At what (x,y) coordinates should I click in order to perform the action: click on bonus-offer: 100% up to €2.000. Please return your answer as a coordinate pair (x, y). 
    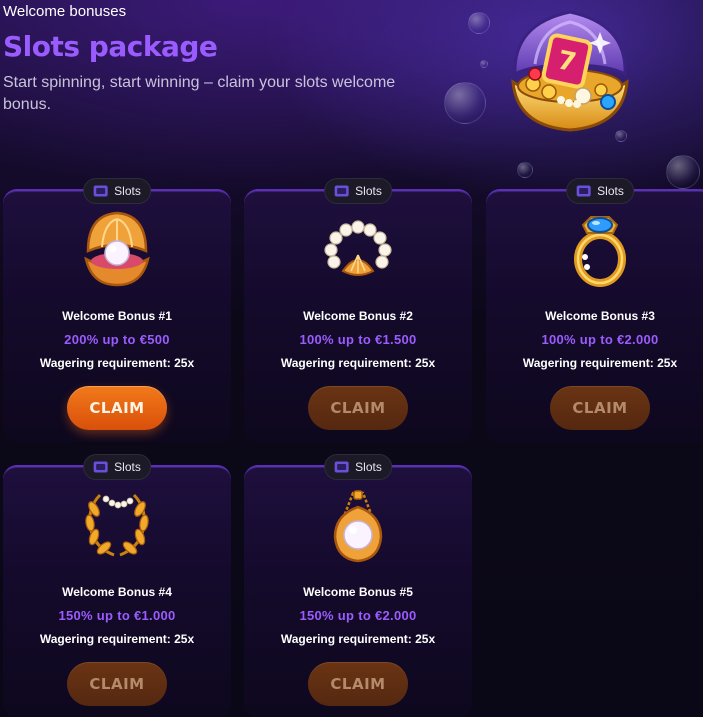
    Looking at the image, I should click on (600, 339).